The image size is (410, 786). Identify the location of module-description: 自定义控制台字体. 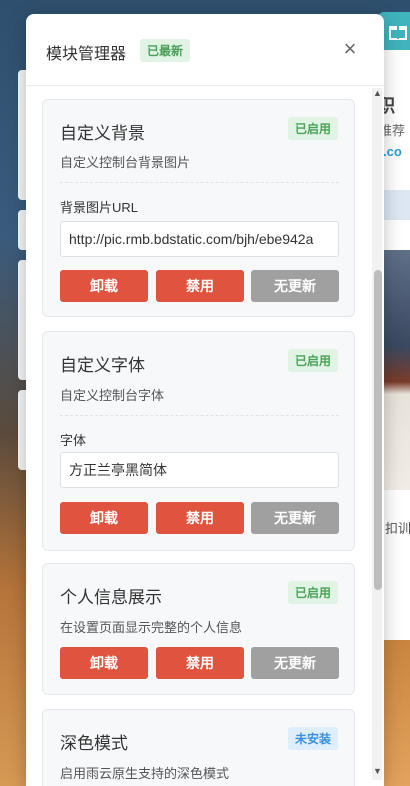
(112, 395).